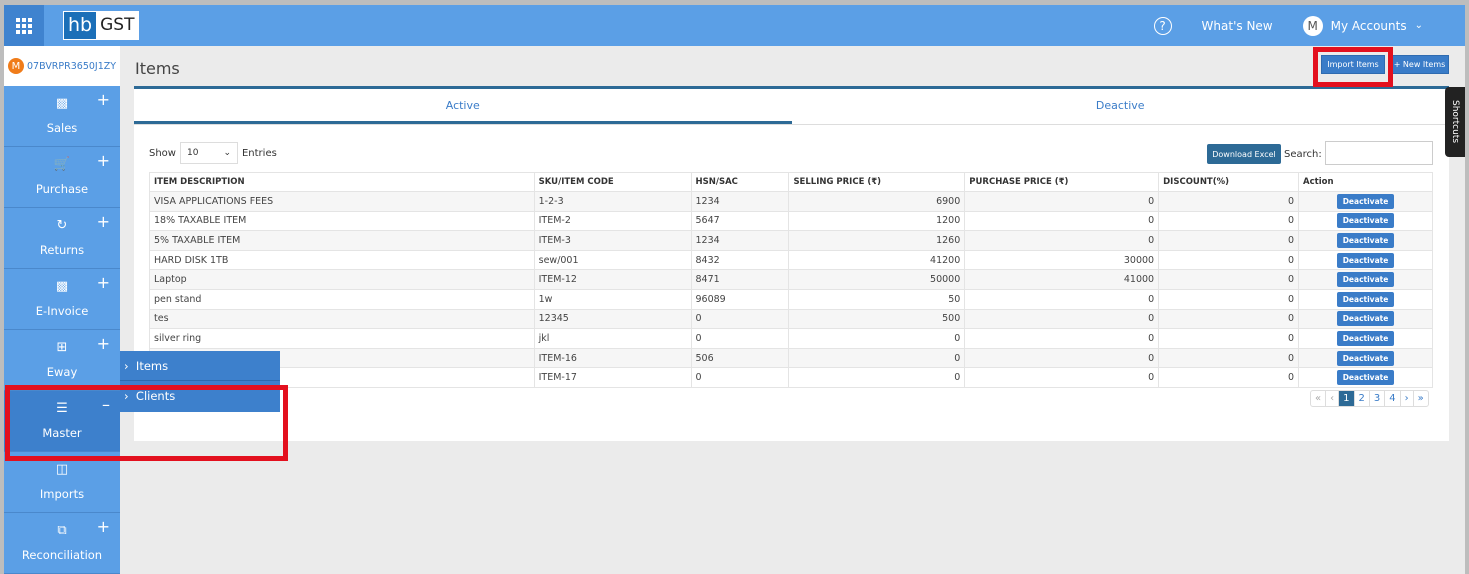 The image size is (1469, 574). I want to click on search-input, so click(1379, 153).